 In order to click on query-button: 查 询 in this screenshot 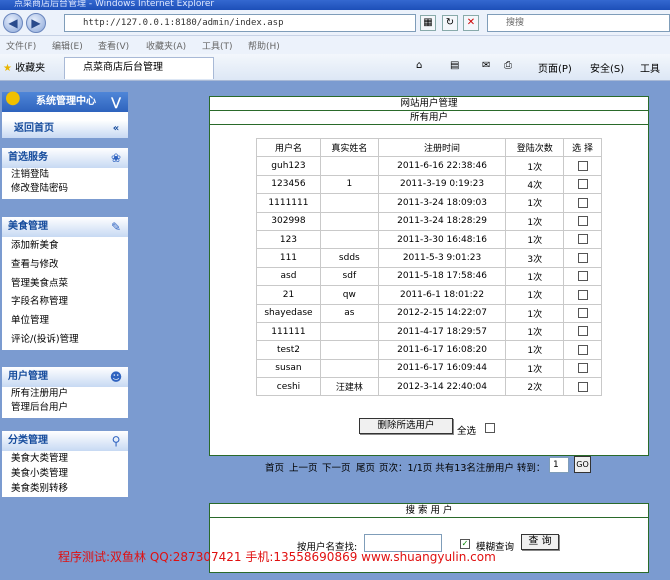, I will do `click(540, 542)`.